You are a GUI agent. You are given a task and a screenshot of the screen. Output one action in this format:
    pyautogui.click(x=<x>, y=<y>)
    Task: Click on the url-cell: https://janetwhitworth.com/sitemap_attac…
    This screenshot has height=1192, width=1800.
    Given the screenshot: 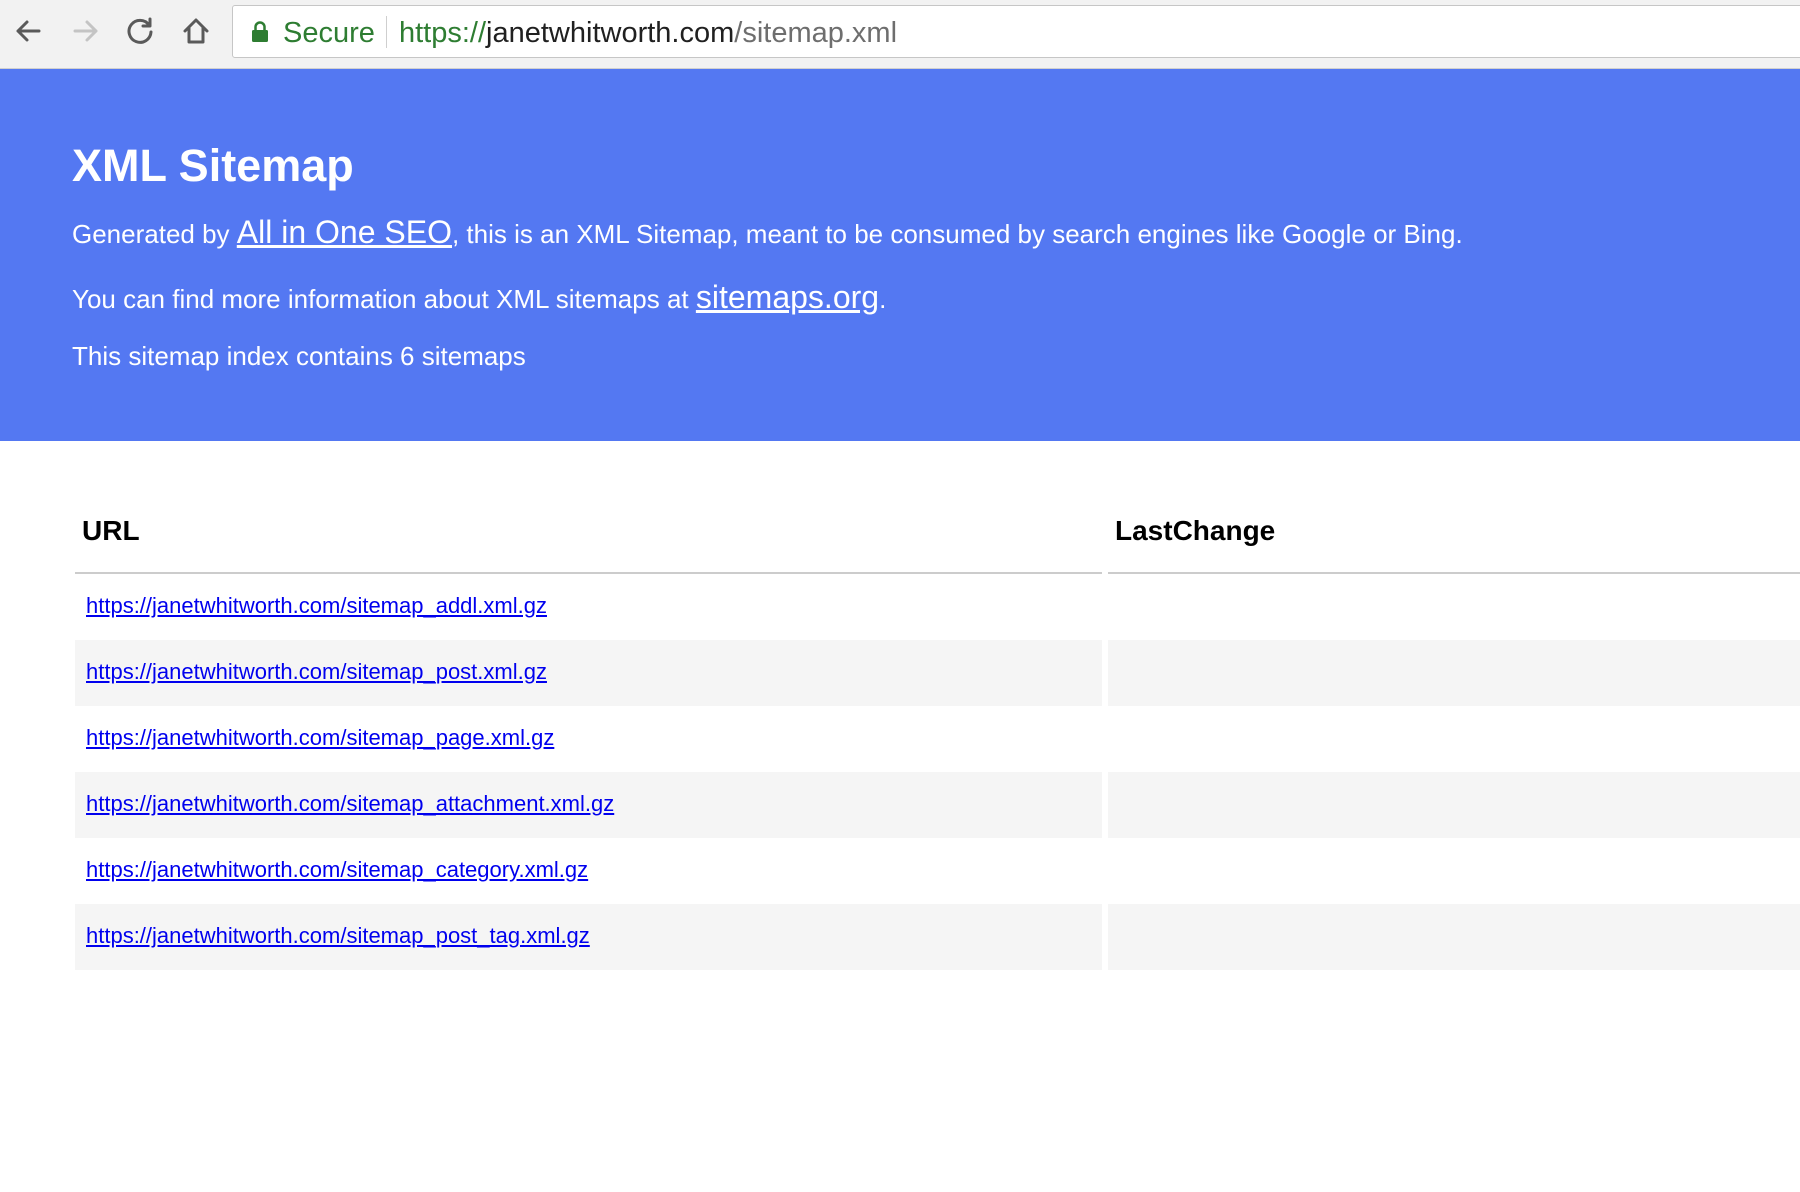 What is the action you would take?
    pyautogui.click(x=588, y=805)
    